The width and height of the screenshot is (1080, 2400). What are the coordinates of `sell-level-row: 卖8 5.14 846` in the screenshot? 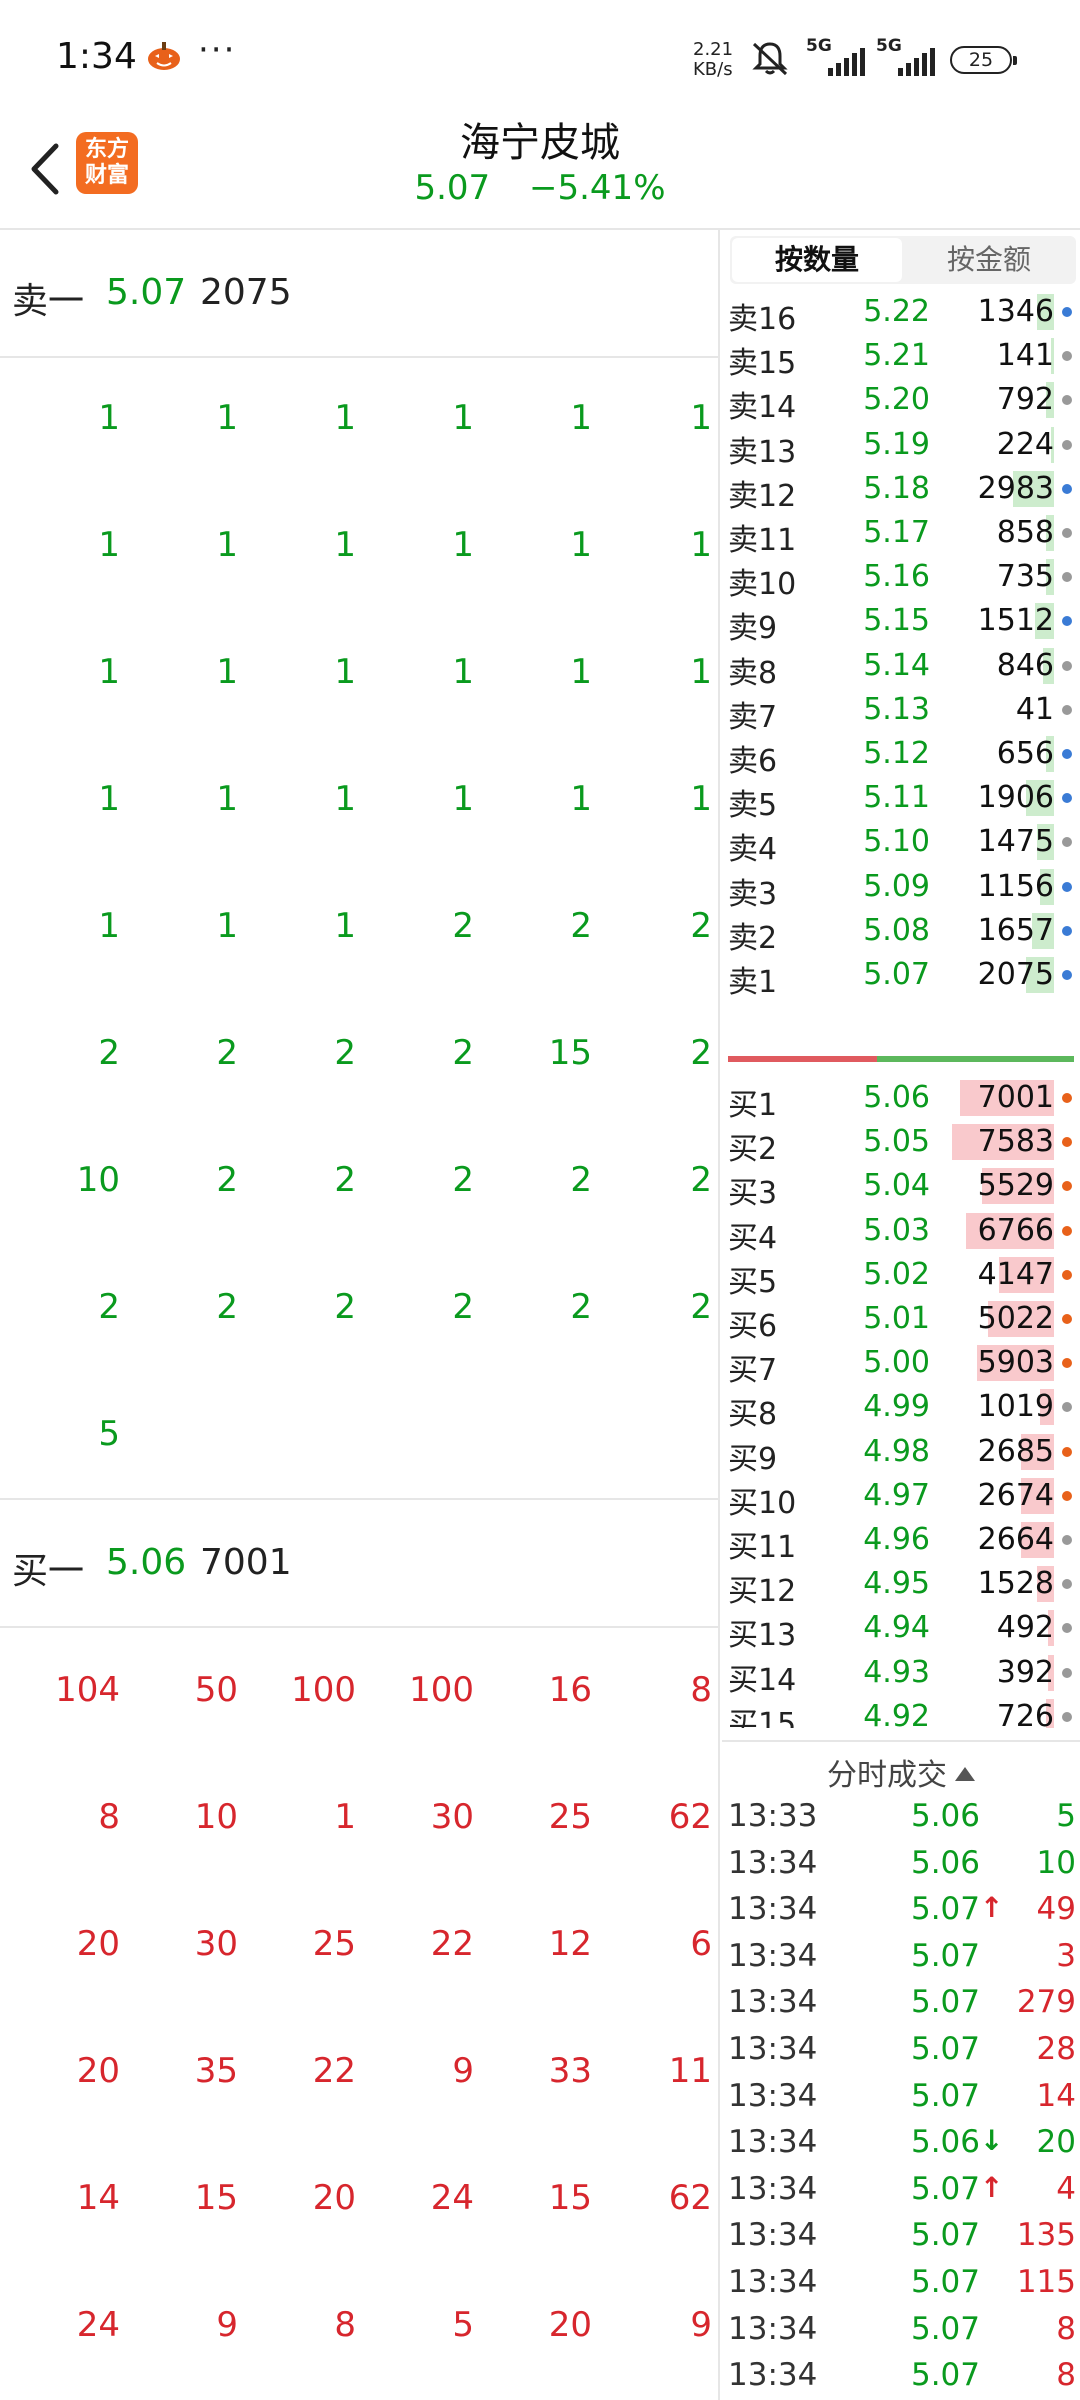 It's located at (901, 667).